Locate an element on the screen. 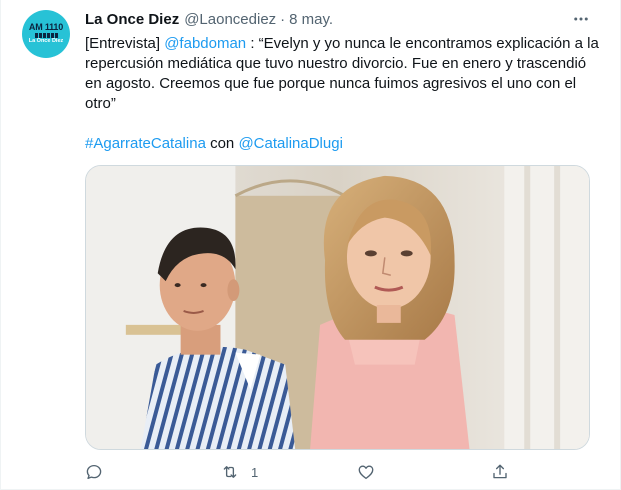  avatar-logo: AM 1110 La Once Diez is located at coordinates (46, 34).